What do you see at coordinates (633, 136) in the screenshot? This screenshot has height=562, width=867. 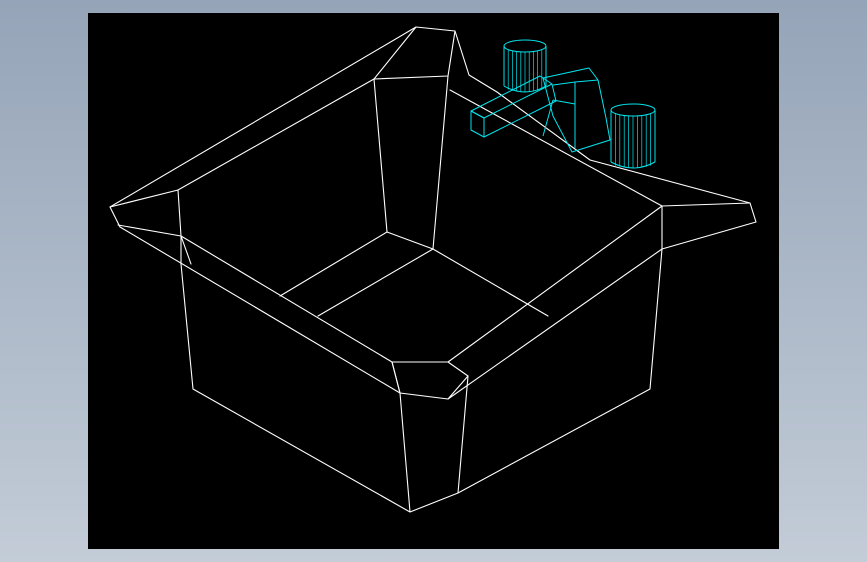 I see `right-handle-cylinder` at bounding box center [633, 136].